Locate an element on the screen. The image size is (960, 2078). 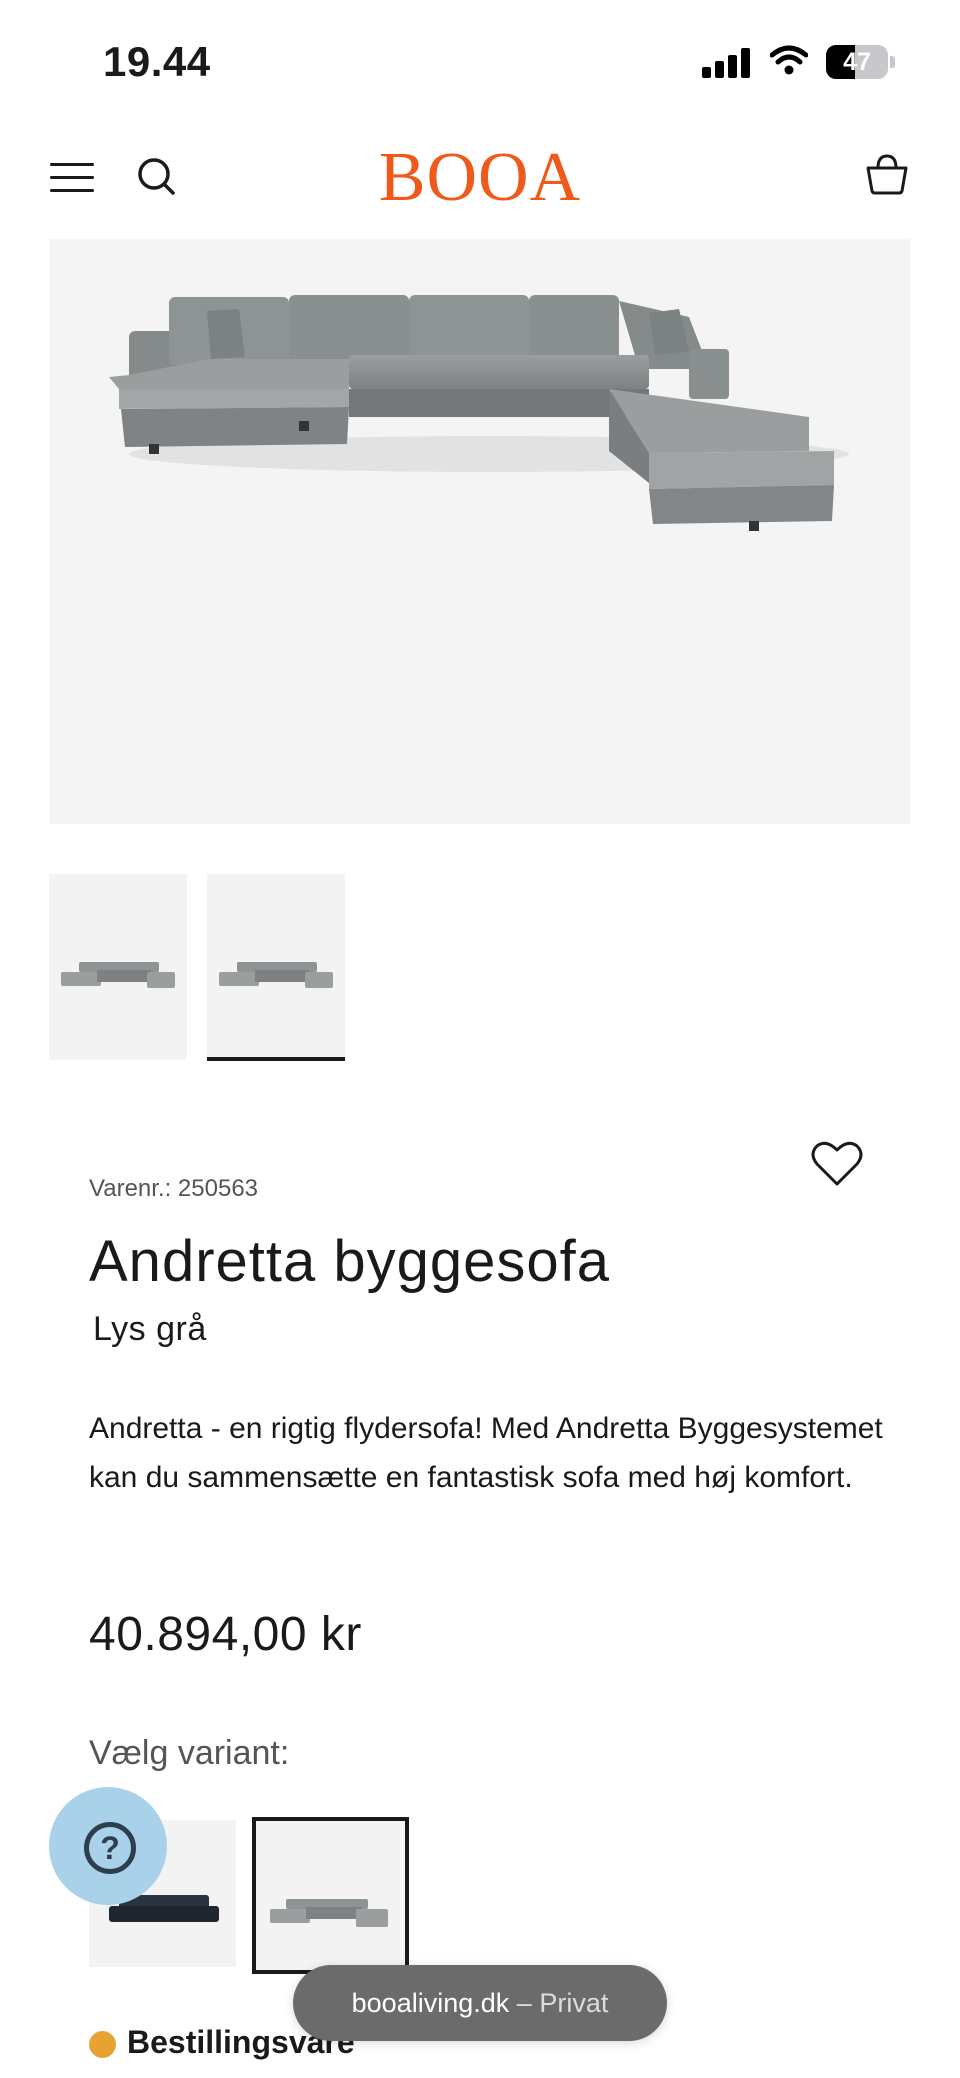
battery-icon: 47 is located at coordinates (861, 62).